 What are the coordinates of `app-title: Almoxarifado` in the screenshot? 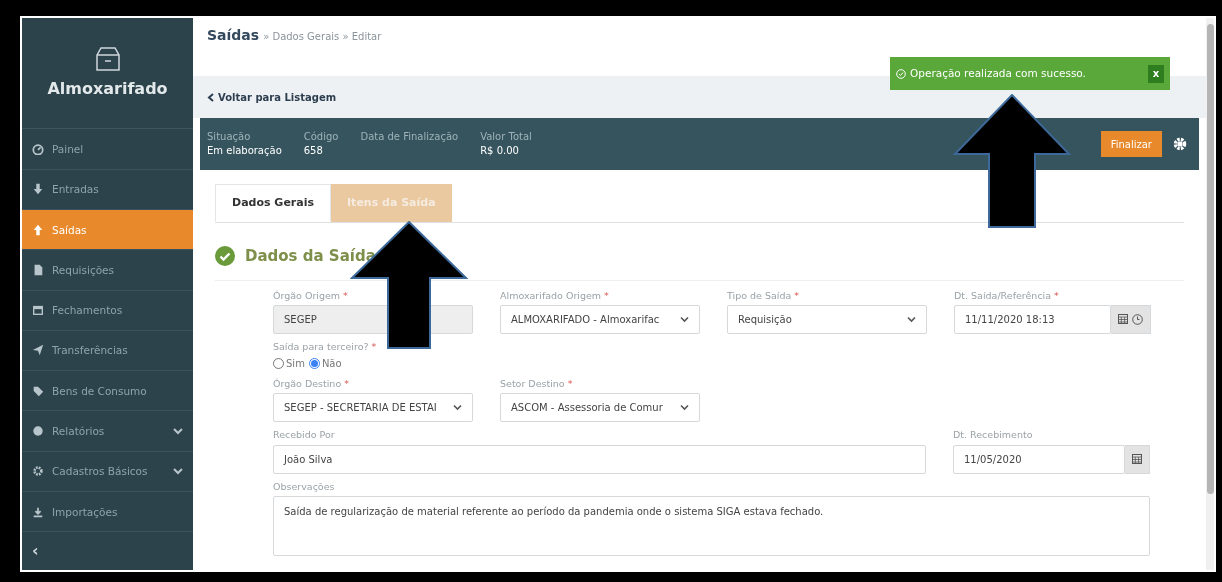 It's located at (107, 89).